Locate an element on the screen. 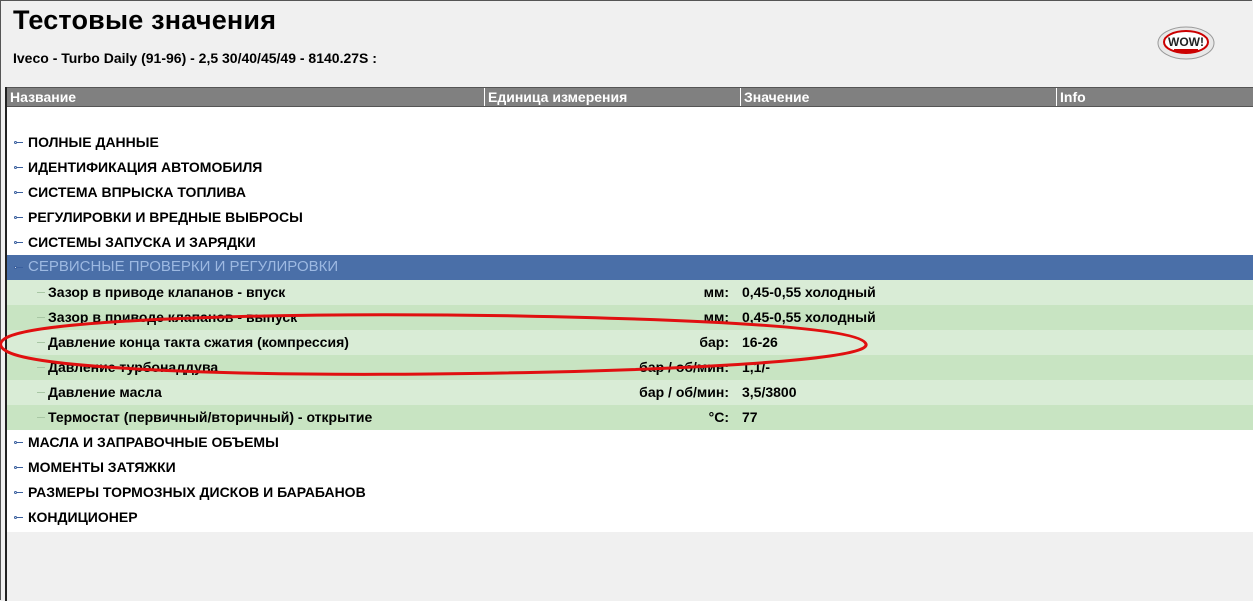  column-name-header: Название is located at coordinates (245, 97).